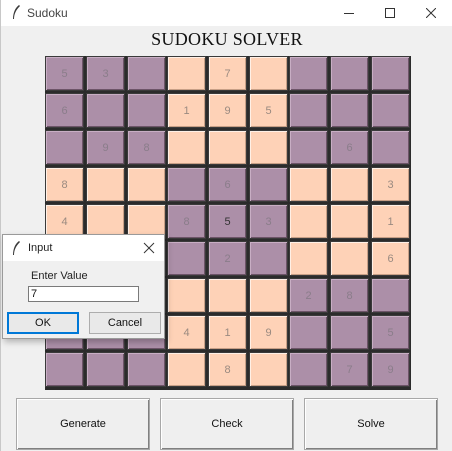 This screenshot has height=451, width=452. I want to click on board-cell-r9c2, so click(105, 369).